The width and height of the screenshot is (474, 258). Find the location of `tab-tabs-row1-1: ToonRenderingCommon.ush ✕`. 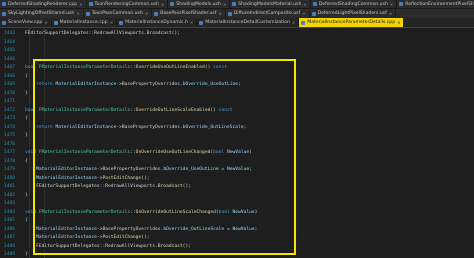

tab-tabs-row1-1: ToonRenderingCommon.ush ✕ is located at coordinates (128, 4).